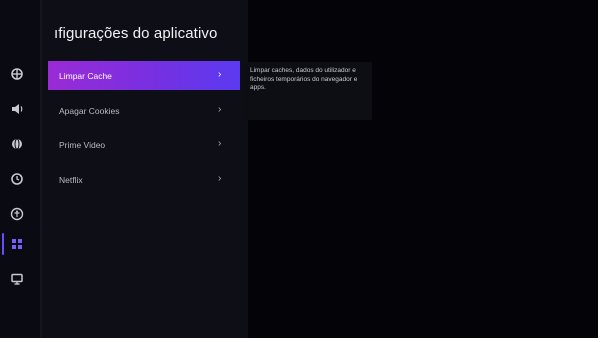 Image resolution: width=602 pixels, height=342 pixels. Describe the element at coordinates (3, 244) in the screenshot. I see `active-nav-indicator` at that location.